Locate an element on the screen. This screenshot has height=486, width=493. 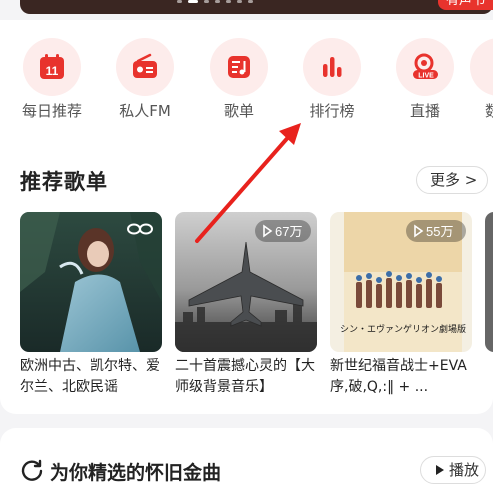
live-icon: LIVE is located at coordinates (425, 66).